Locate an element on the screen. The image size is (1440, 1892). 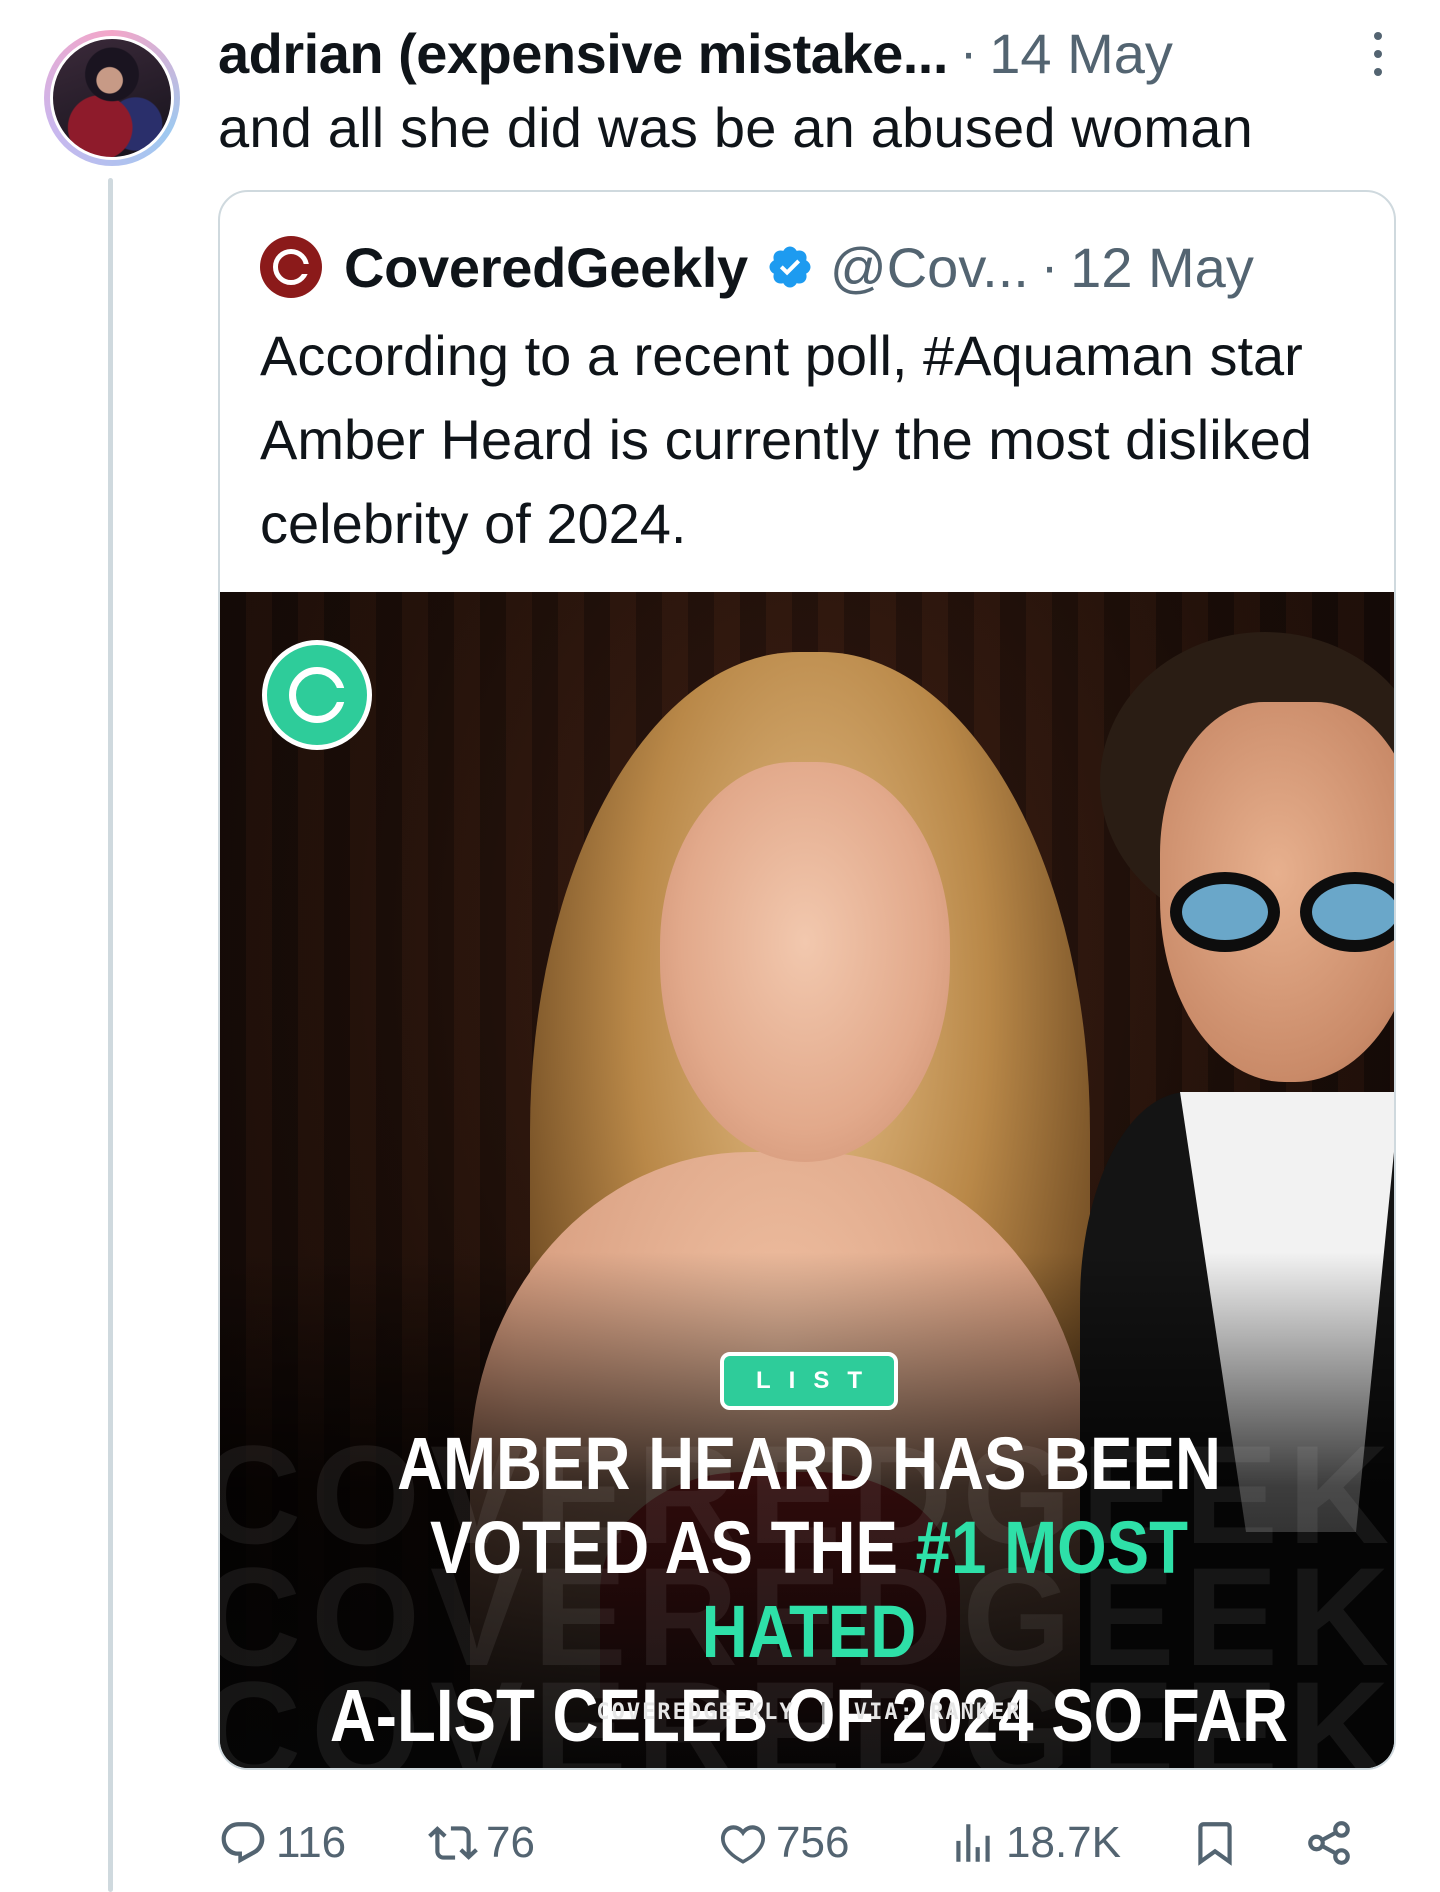
like-icon is located at coordinates (743, 1844).